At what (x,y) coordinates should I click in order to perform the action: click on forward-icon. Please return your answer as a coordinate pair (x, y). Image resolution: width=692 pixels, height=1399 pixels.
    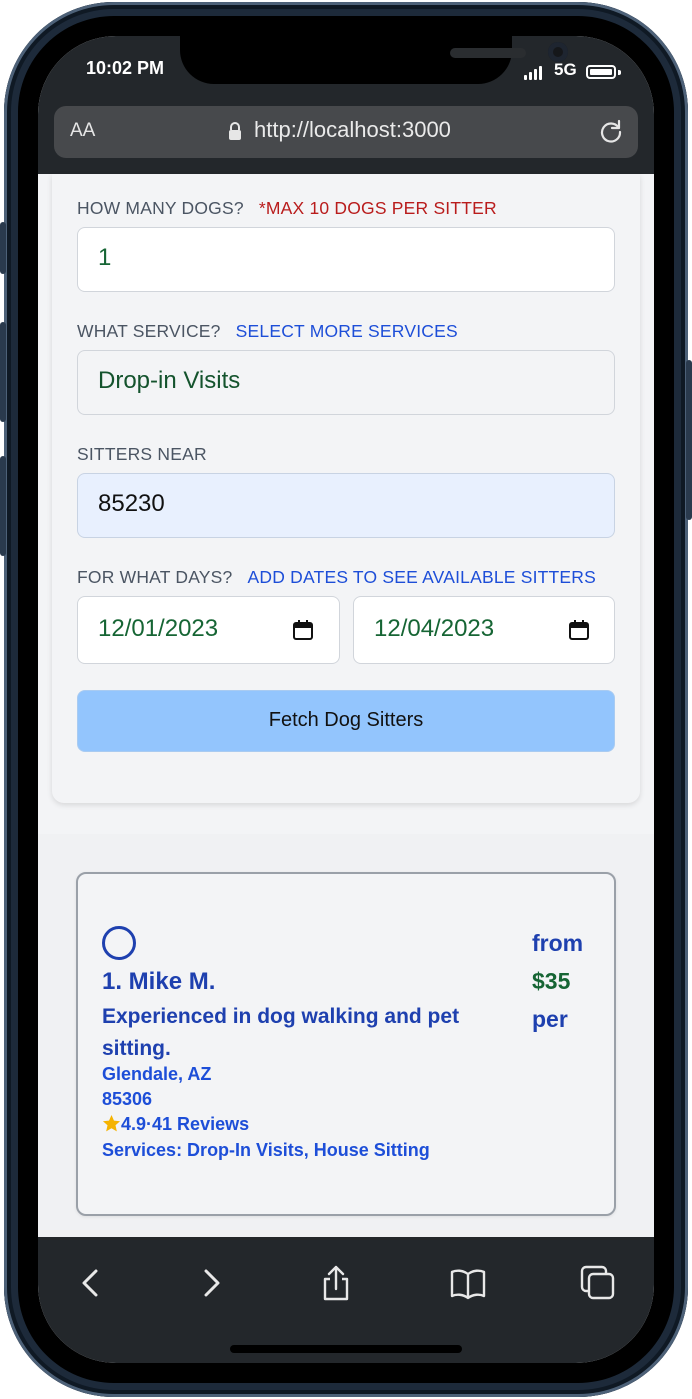
    Looking at the image, I should click on (210, 1283).